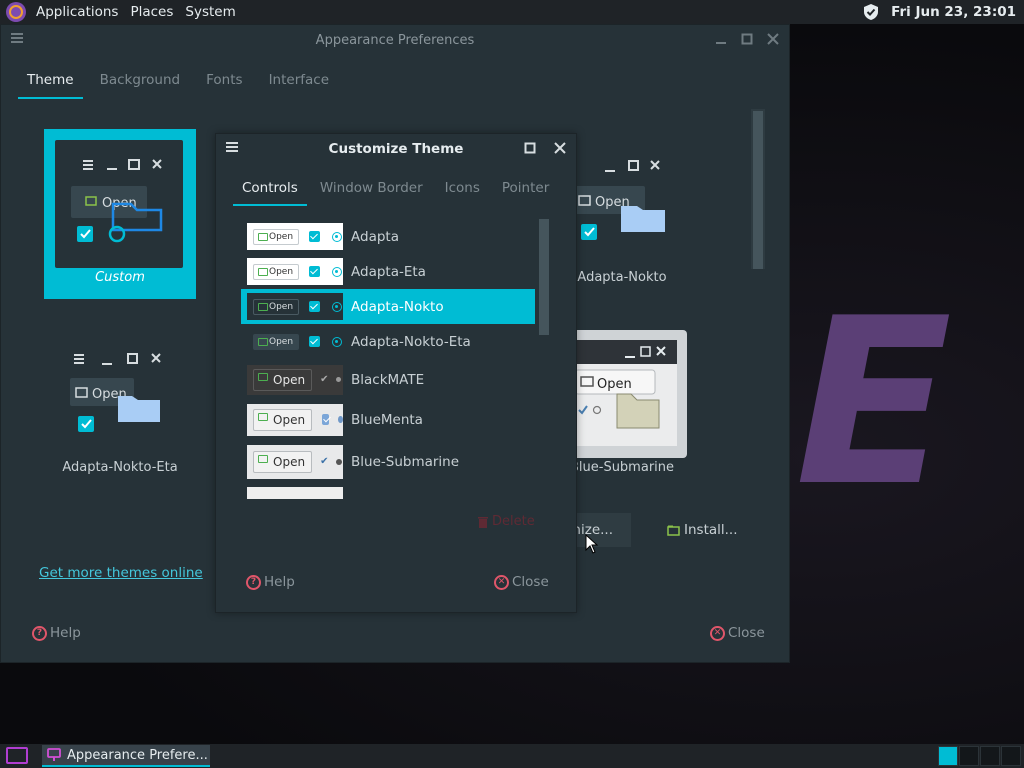 This screenshot has height=768, width=1024. Describe the element at coordinates (483, 522) in the screenshot. I see `trash-icon` at that location.